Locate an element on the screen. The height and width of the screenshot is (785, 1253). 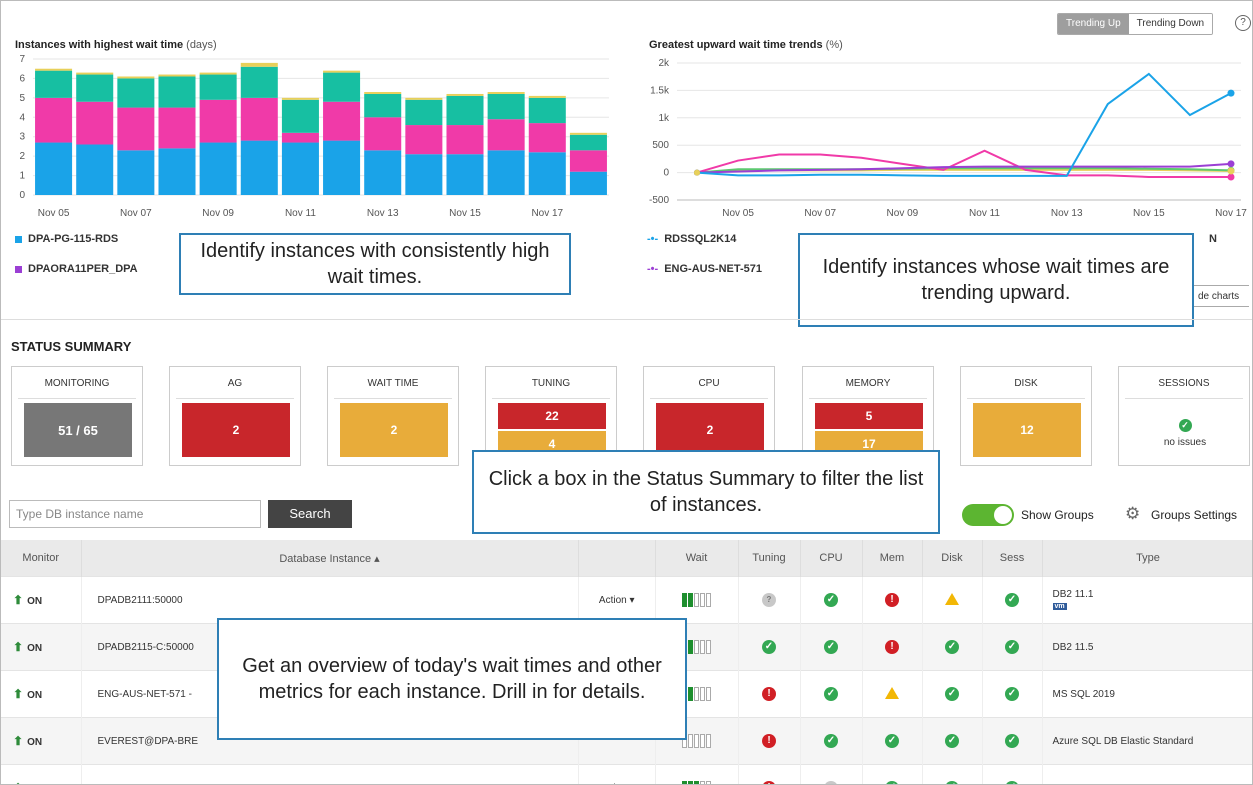
groups-settings-link: Groups Settings is located at coordinates (1194, 515).